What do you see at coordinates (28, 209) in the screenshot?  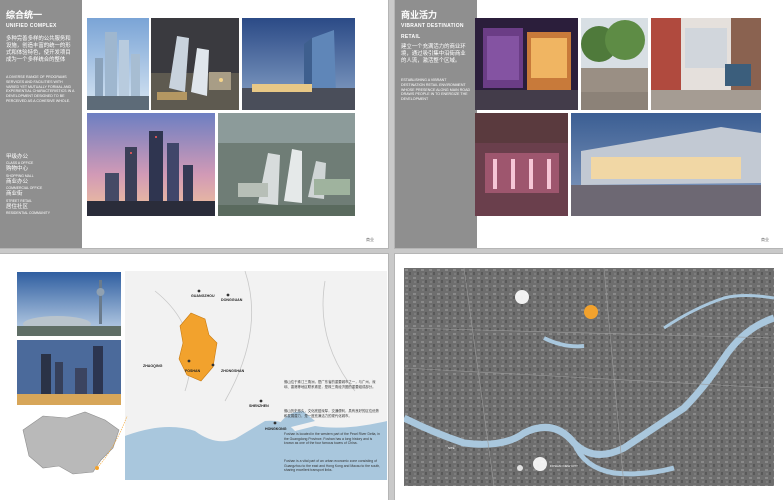 I see `program-item: 居住社区 RESIDENTIAL COMMUNITY` at bounding box center [28, 209].